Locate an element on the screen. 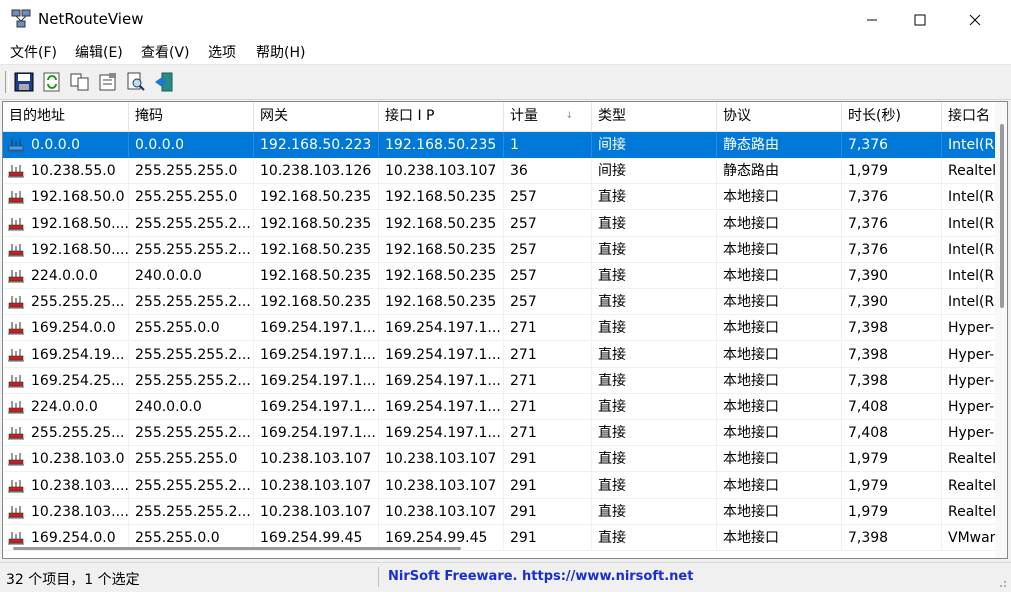 The image size is (1011, 592). cell-age: 1,979 is located at coordinates (892, 511).